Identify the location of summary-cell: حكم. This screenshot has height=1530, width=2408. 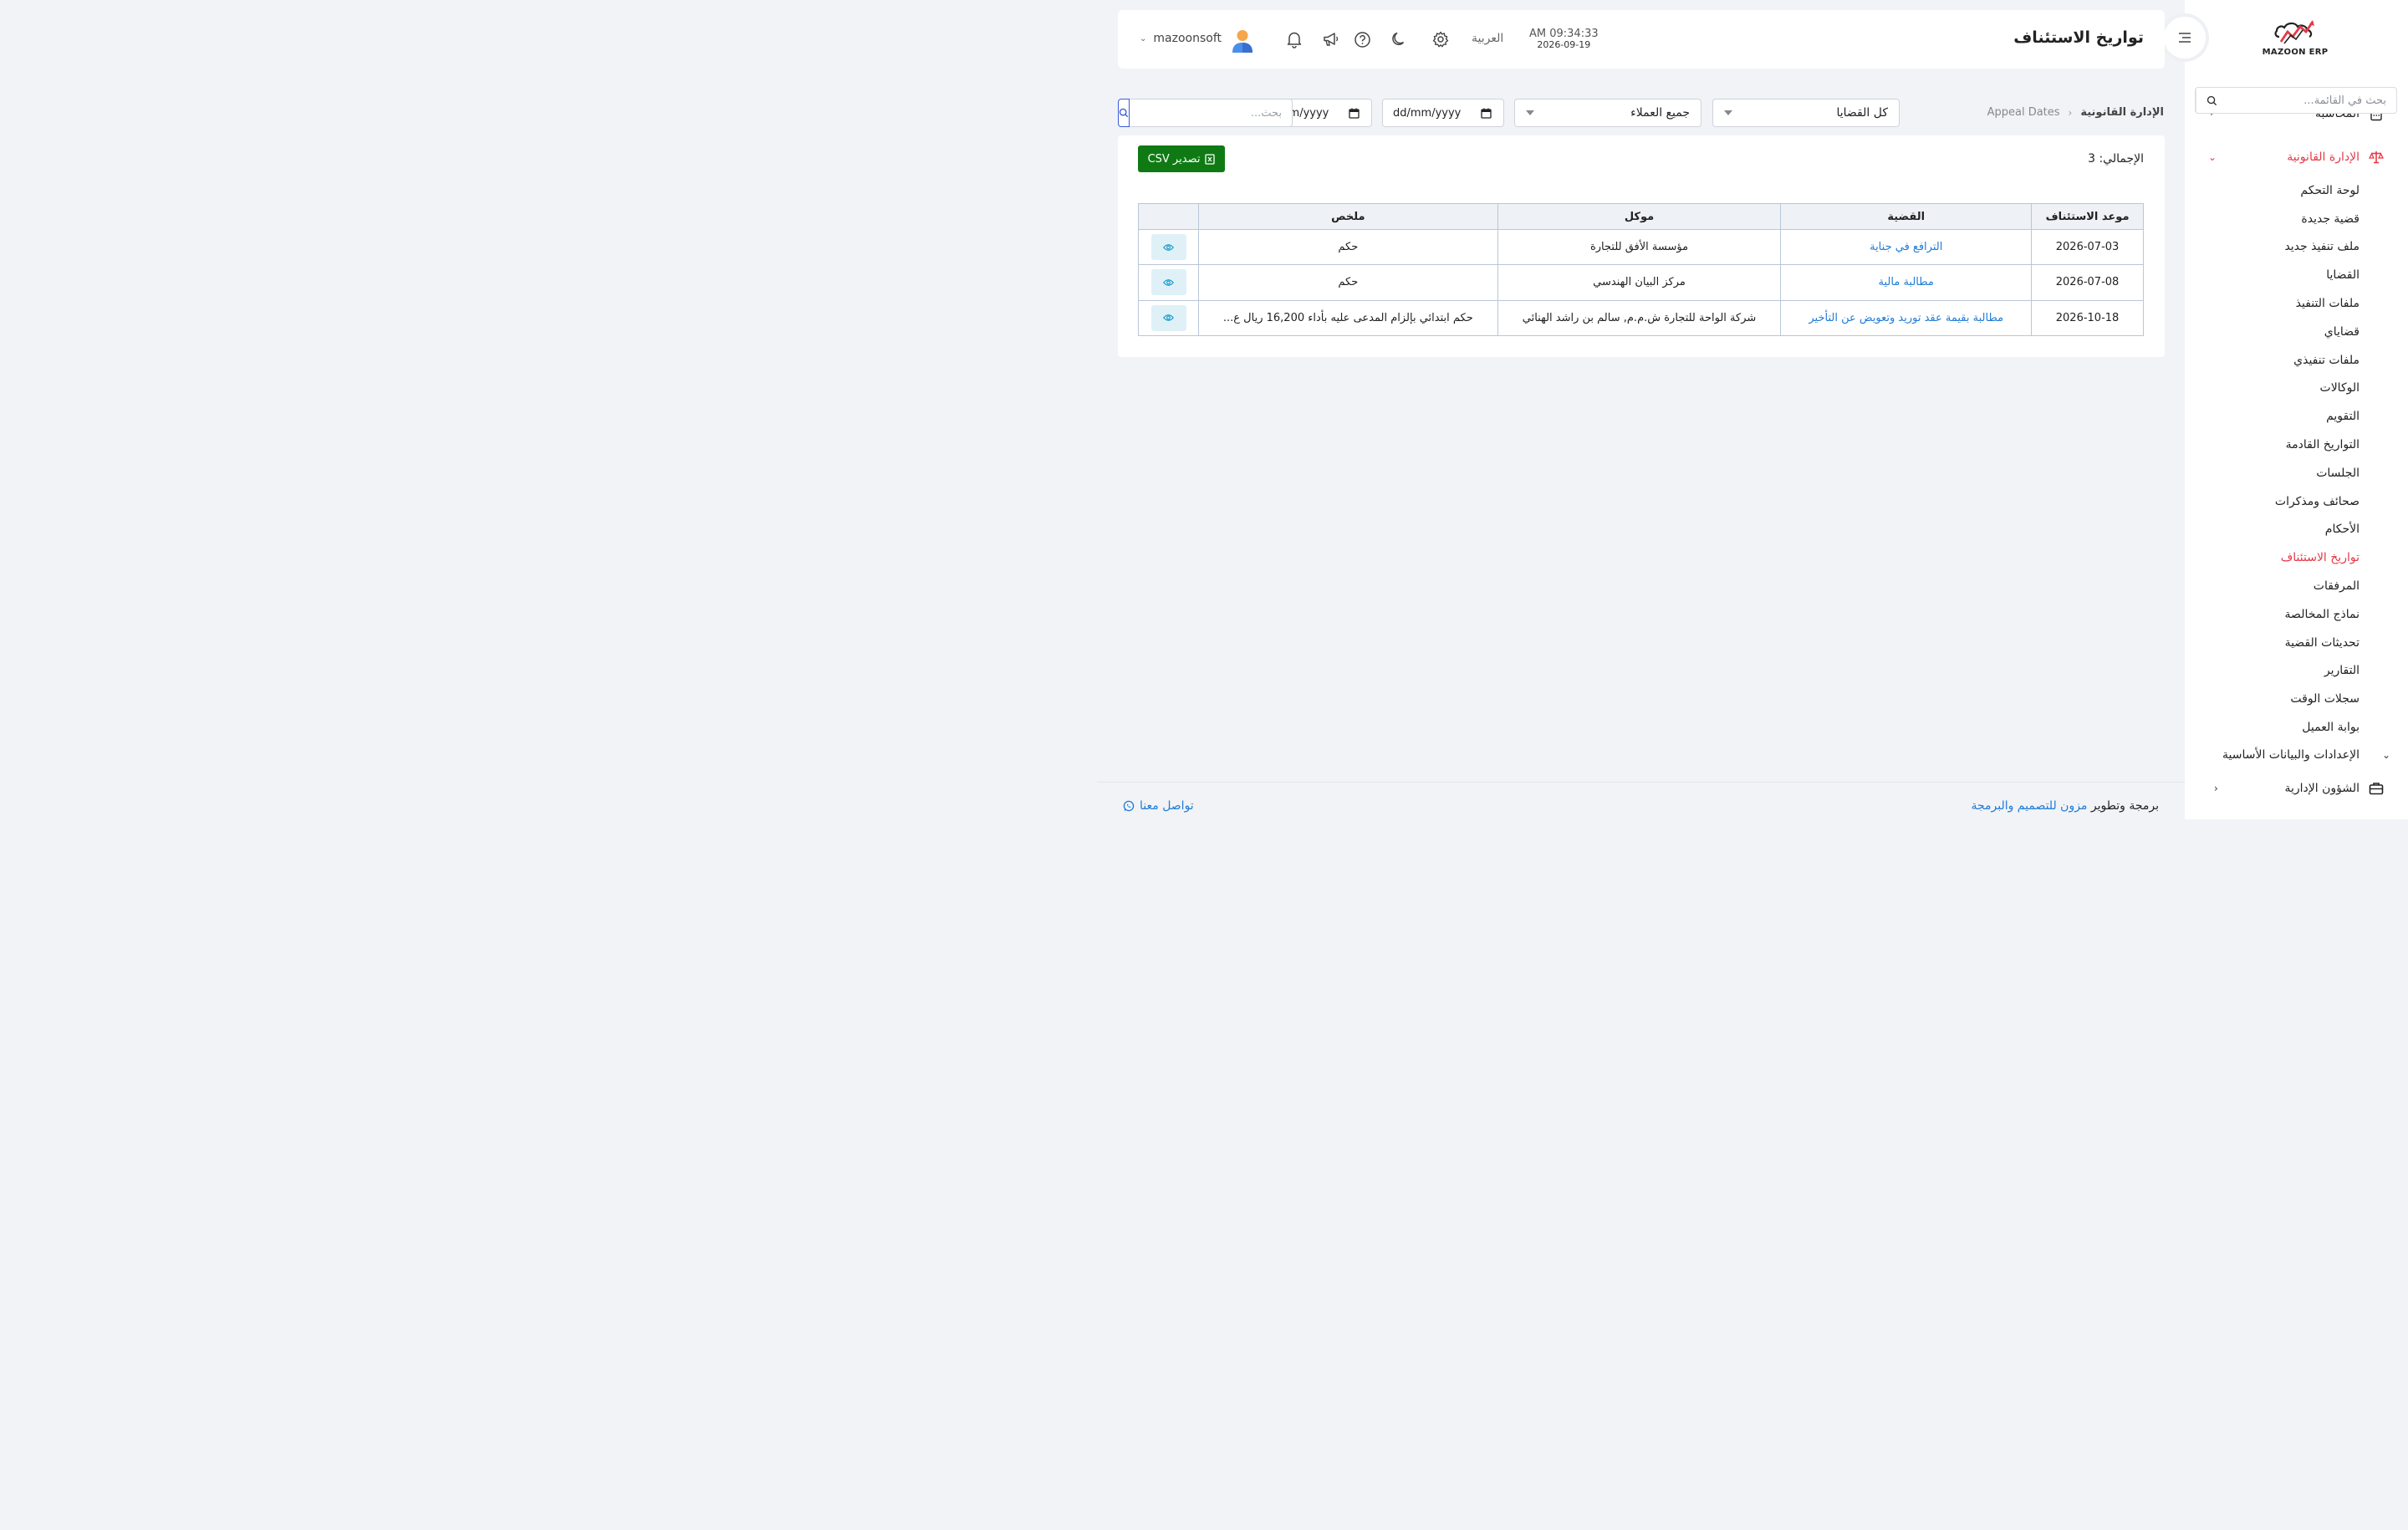
(1348, 247).